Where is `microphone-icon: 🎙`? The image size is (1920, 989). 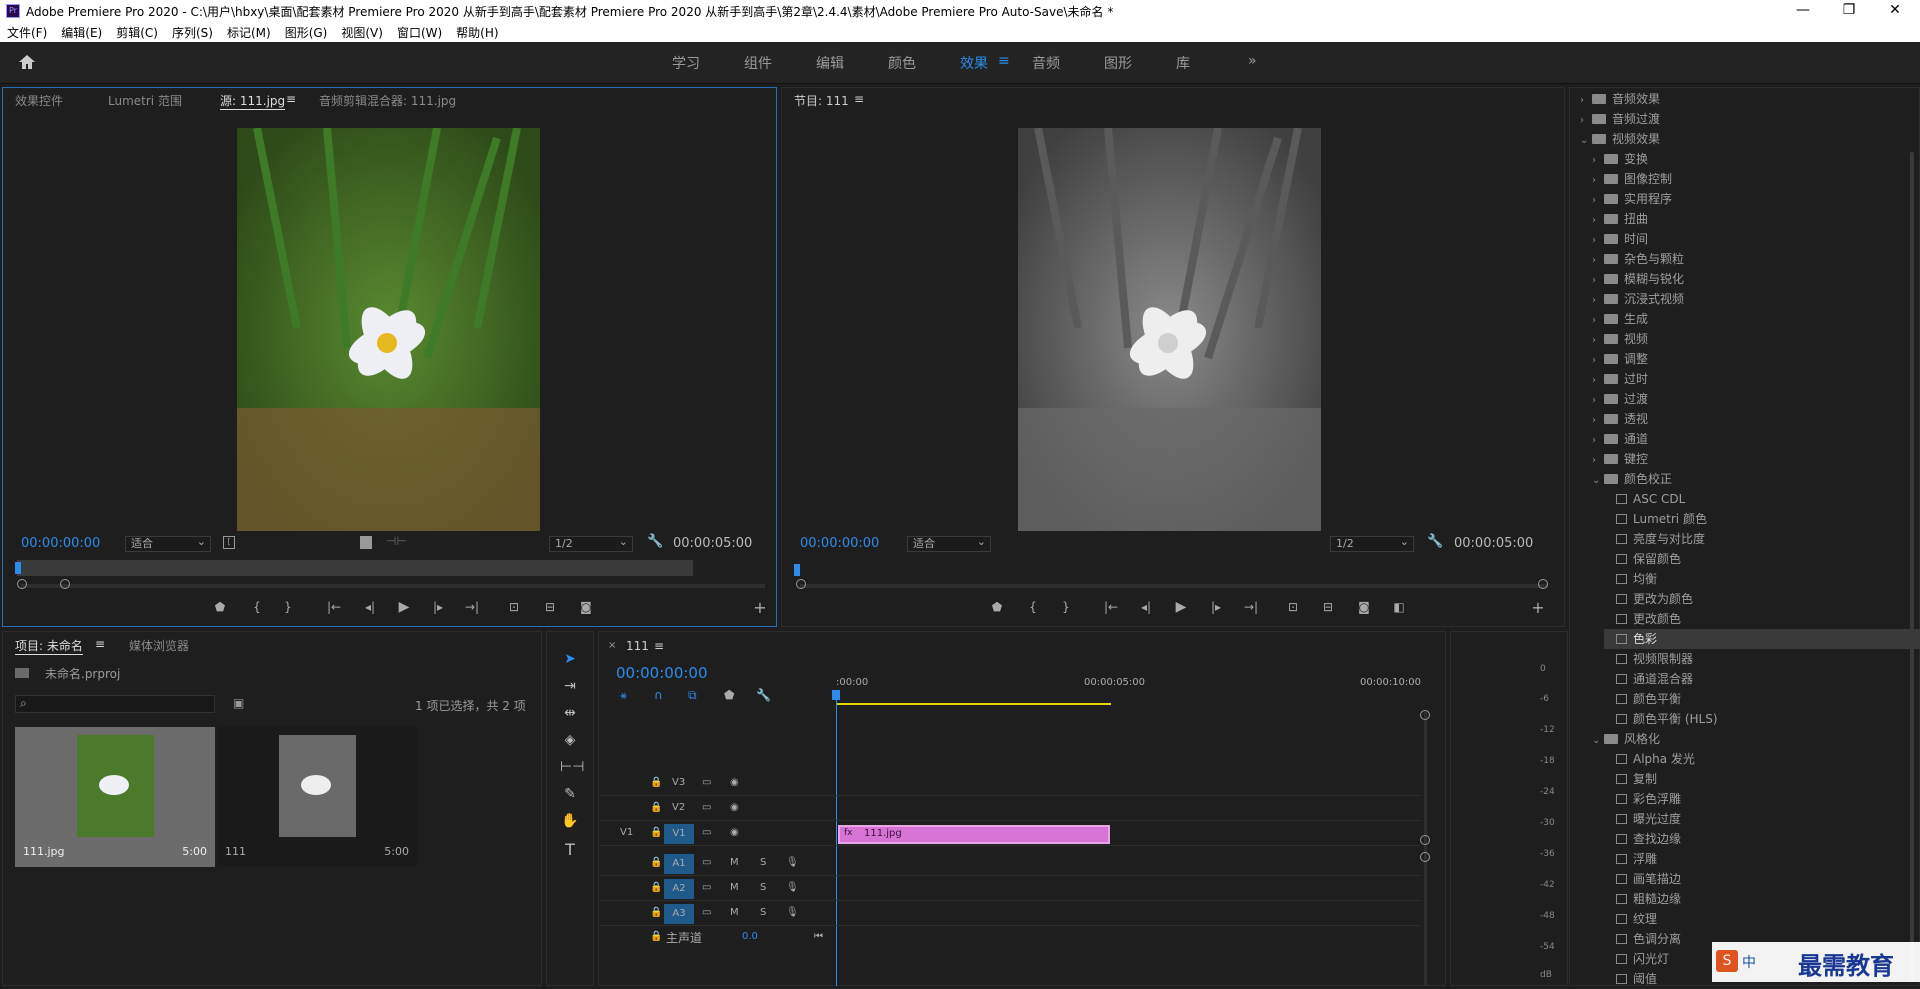
microphone-icon: 🎙 is located at coordinates (792, 912).